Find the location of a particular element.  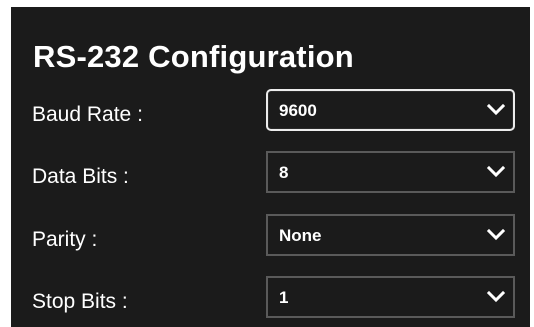

parity-row: Parity : None is located at coordinates (270, 239).